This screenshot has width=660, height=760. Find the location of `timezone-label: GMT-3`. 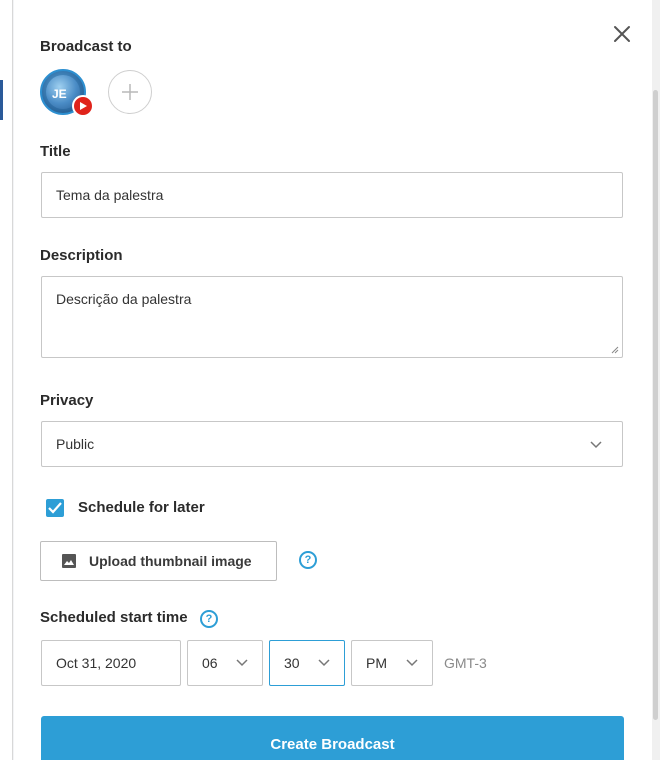

timezone-label: GMT-3 is located at coordinates (465, 663).